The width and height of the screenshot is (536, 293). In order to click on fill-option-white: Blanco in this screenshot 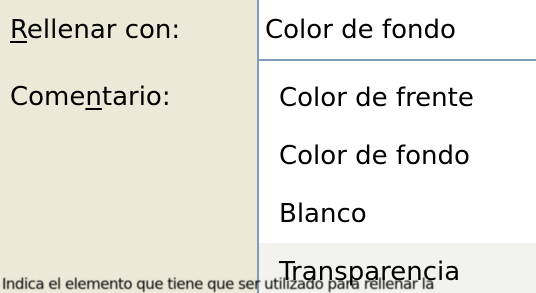, I will do `click(397, 214)`.